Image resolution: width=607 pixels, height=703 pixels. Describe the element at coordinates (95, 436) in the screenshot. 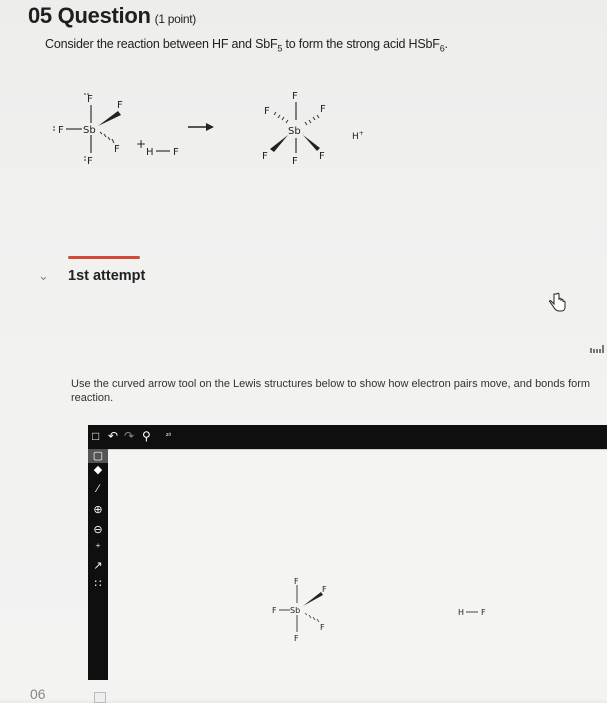

I see `new-document-icon: □` at that location.